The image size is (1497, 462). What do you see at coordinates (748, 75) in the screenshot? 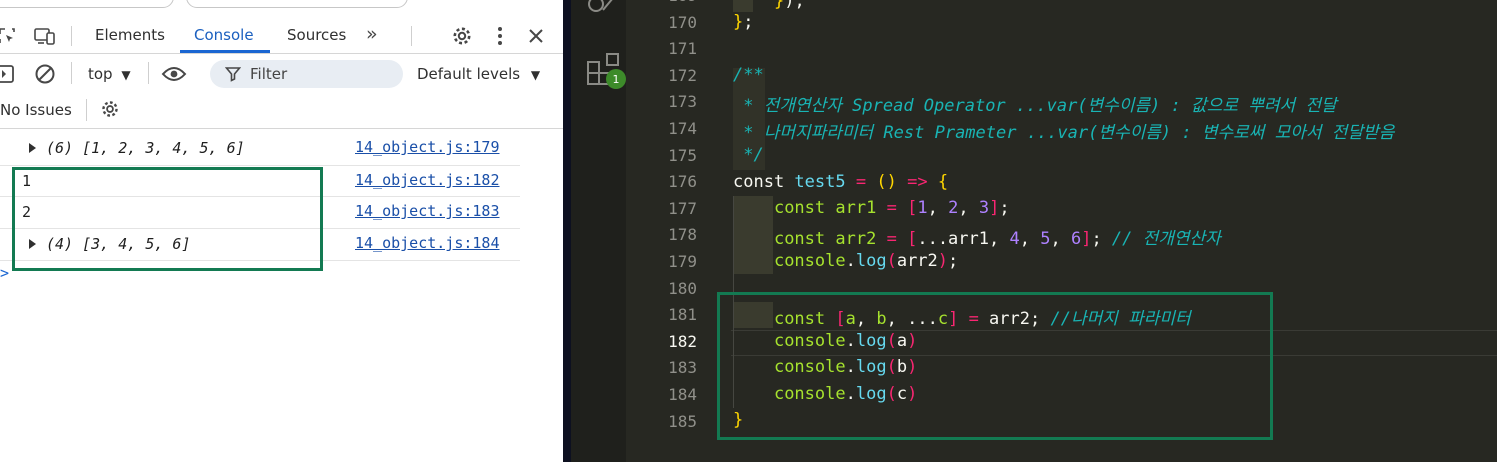
I see `code-line: /**` at bounding box center [748, 75].